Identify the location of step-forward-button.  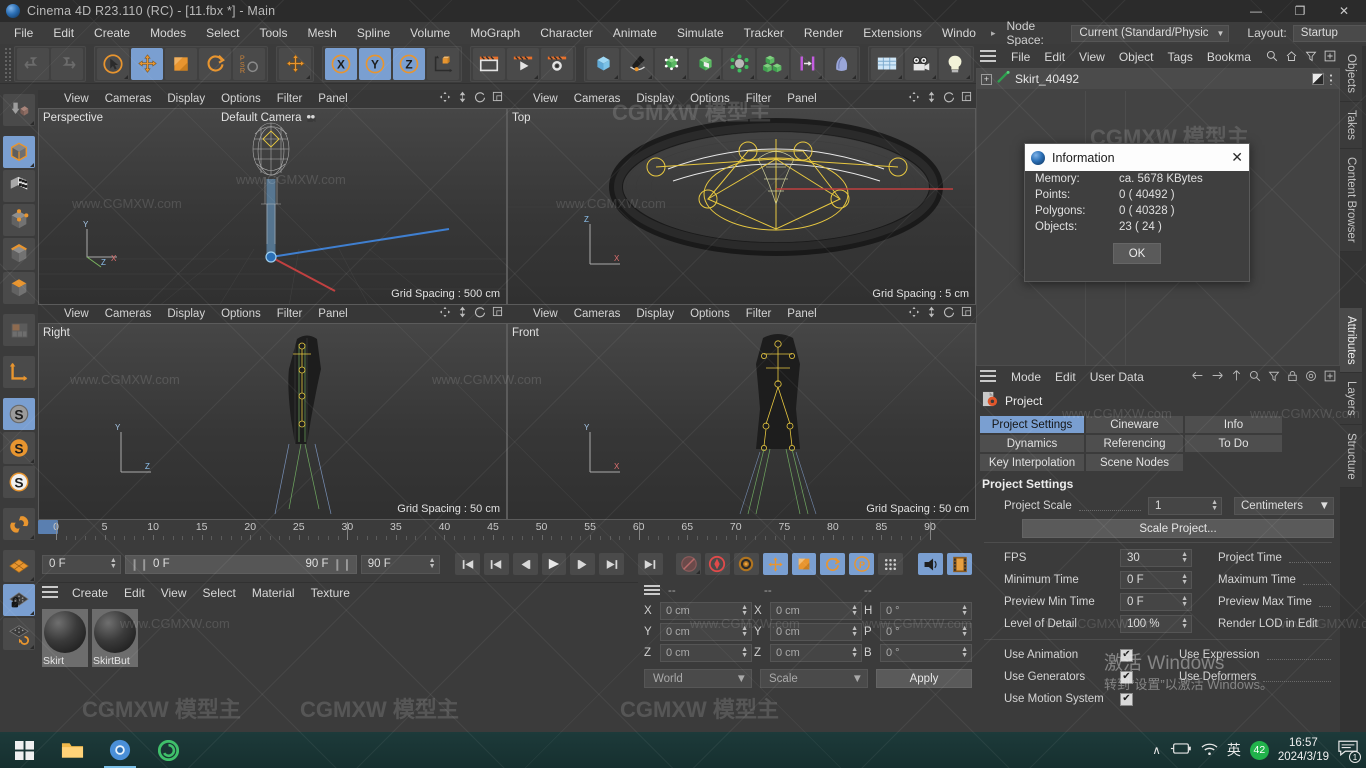
(583, 564).